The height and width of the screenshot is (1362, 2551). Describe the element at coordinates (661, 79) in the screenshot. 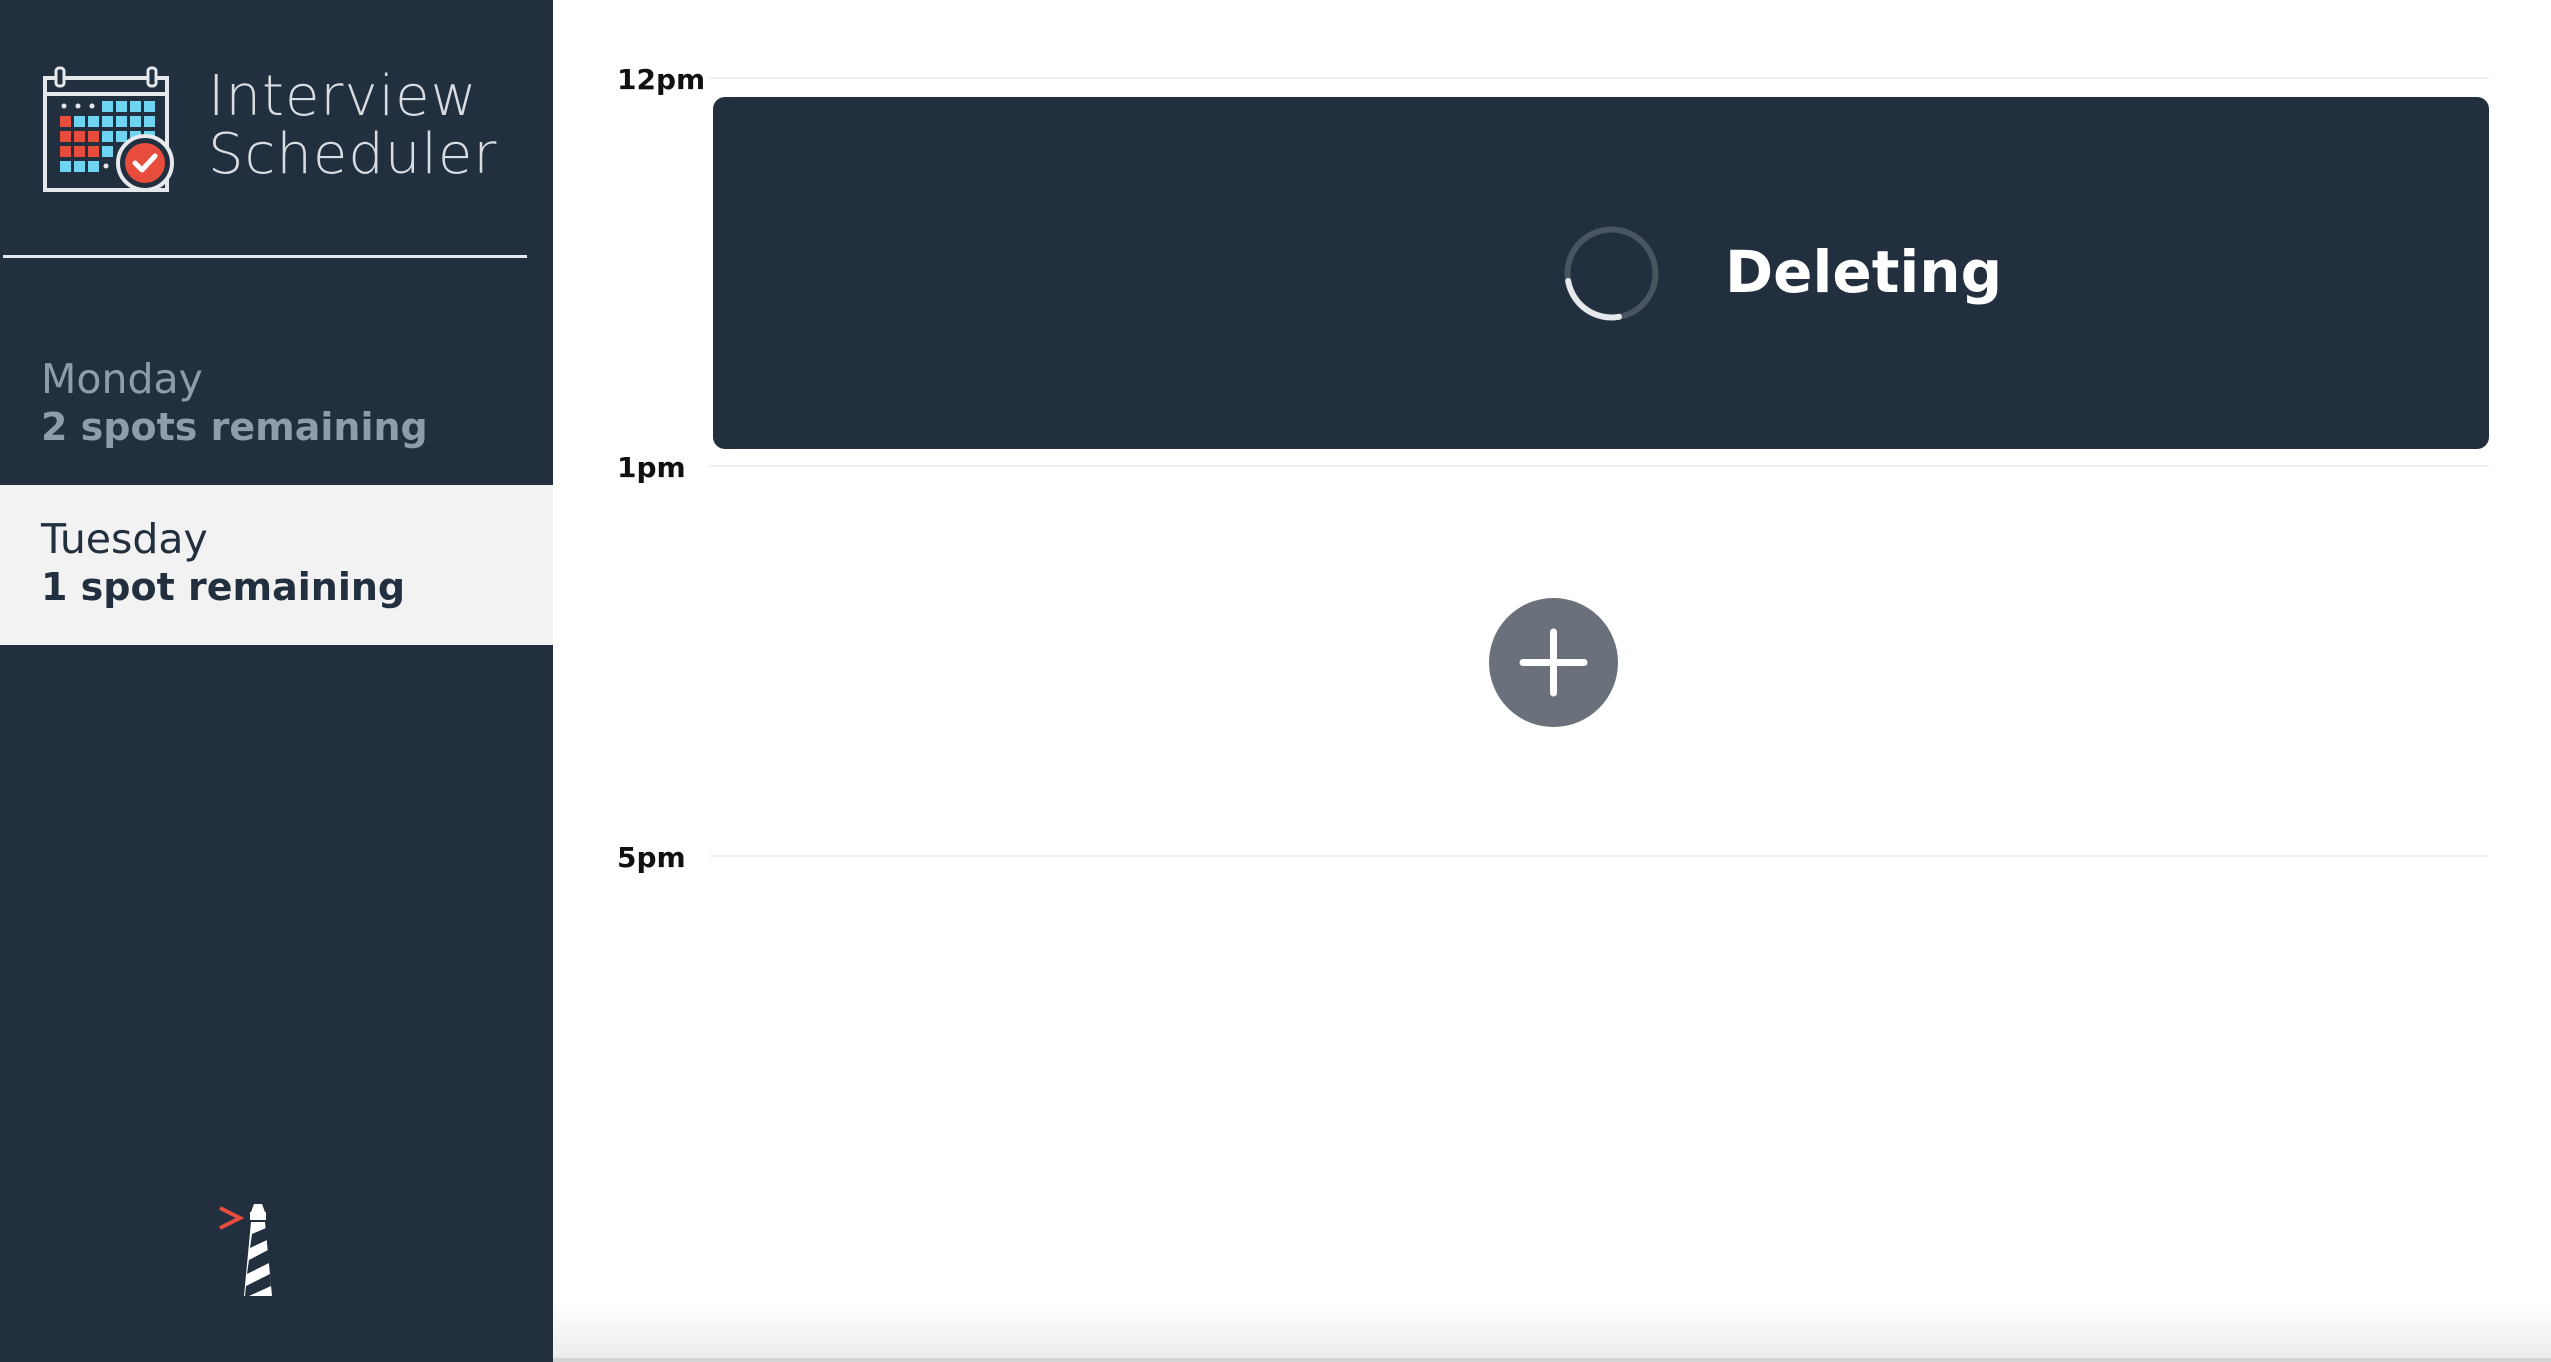

I see `time-label-12pm: 12pm` at that location.